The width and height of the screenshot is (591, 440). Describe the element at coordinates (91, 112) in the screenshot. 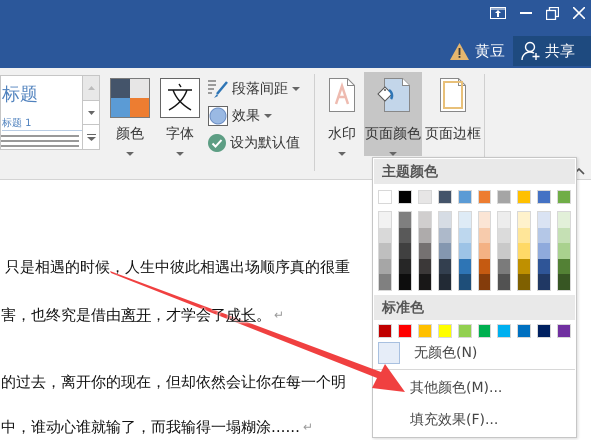

I see `scroll-down-icon` at that location.